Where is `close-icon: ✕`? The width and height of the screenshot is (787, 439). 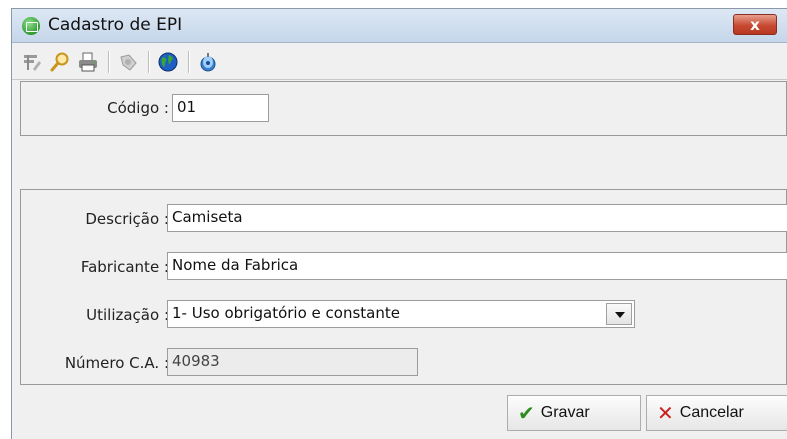 close-icon: ✕ is located at coordinates (665, 413).